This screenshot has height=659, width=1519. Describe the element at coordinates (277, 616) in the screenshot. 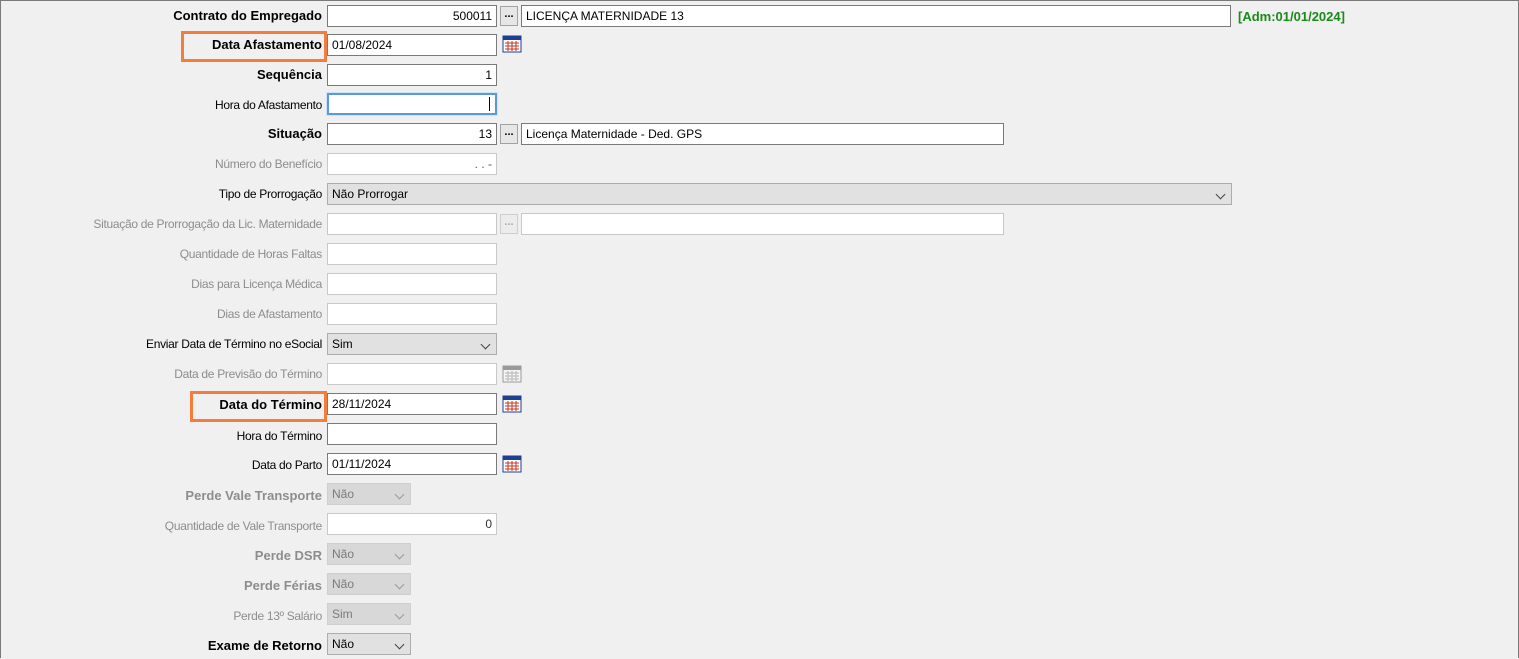

I see `perde-13-salario-label: Perde 13º Salário` at that location.